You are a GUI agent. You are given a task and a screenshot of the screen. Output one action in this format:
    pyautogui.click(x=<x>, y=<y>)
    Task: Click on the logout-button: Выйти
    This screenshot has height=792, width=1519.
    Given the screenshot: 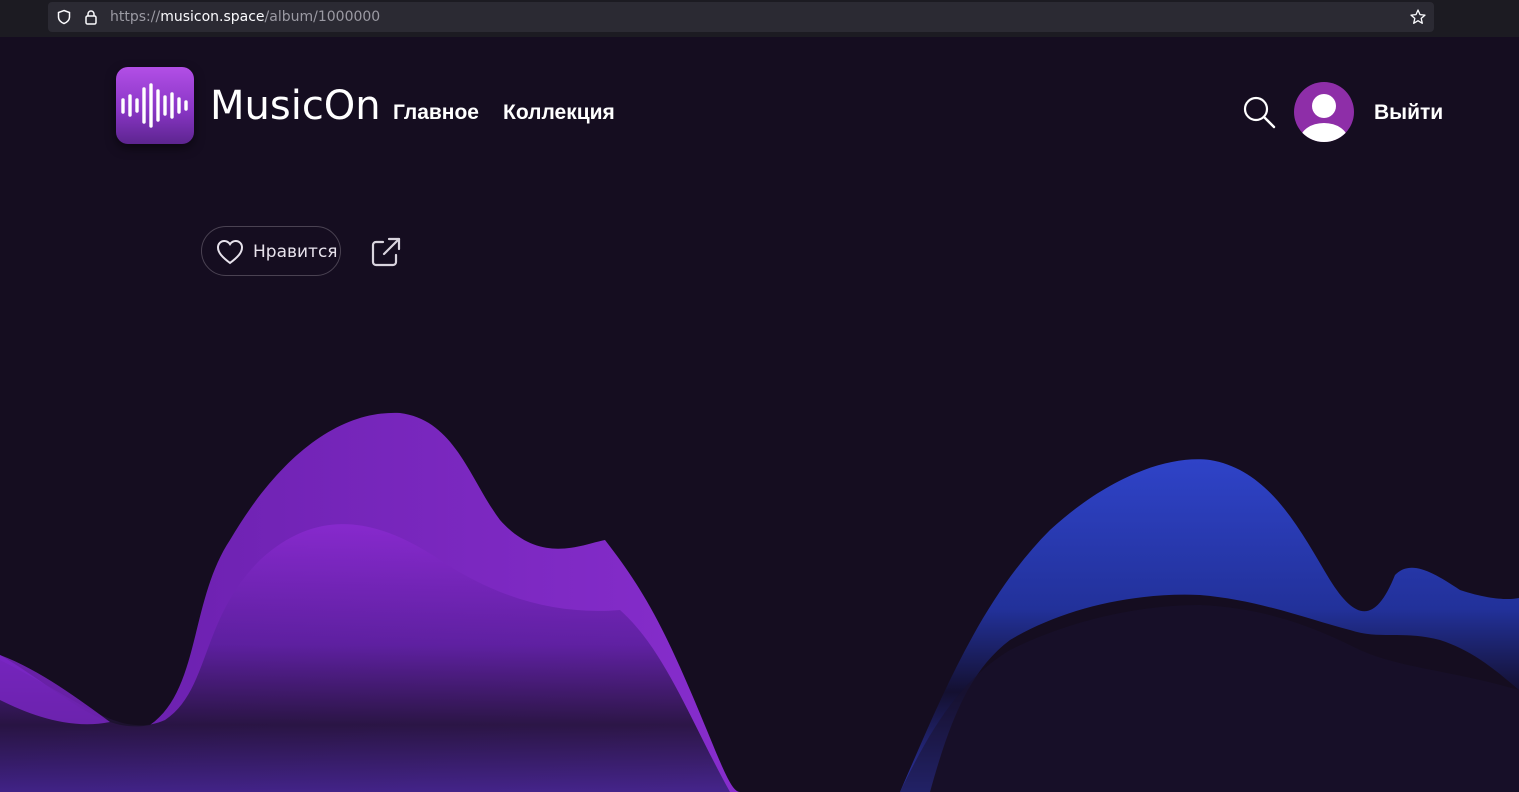 What is the action you would take?
    pyautogui.click(x=1408, y=113)
    